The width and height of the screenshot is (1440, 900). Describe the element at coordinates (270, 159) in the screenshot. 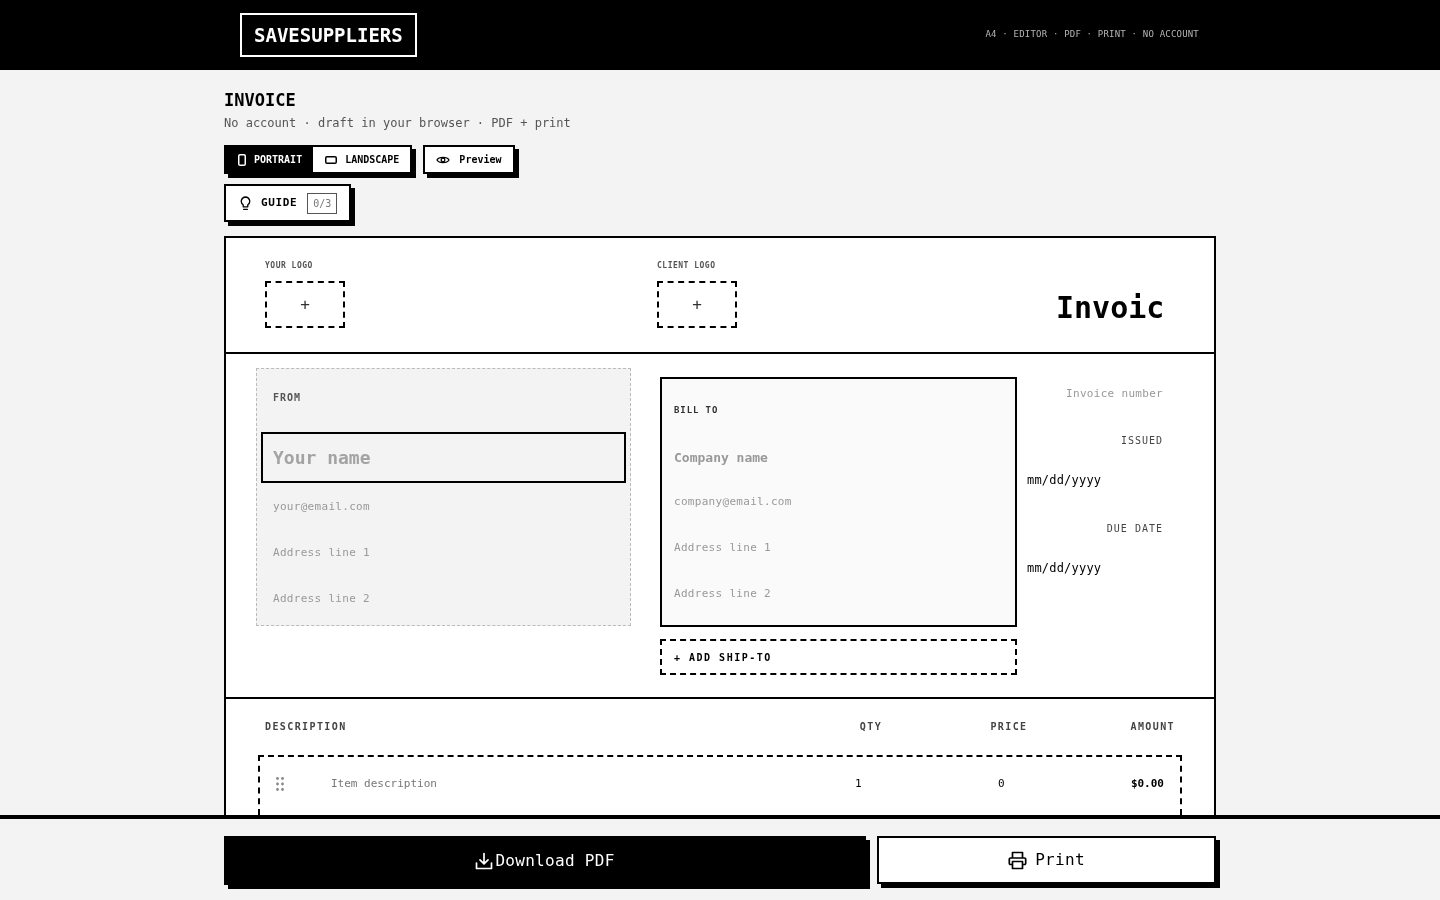

I see `orientation-tab: PORTRAIT` at that location.